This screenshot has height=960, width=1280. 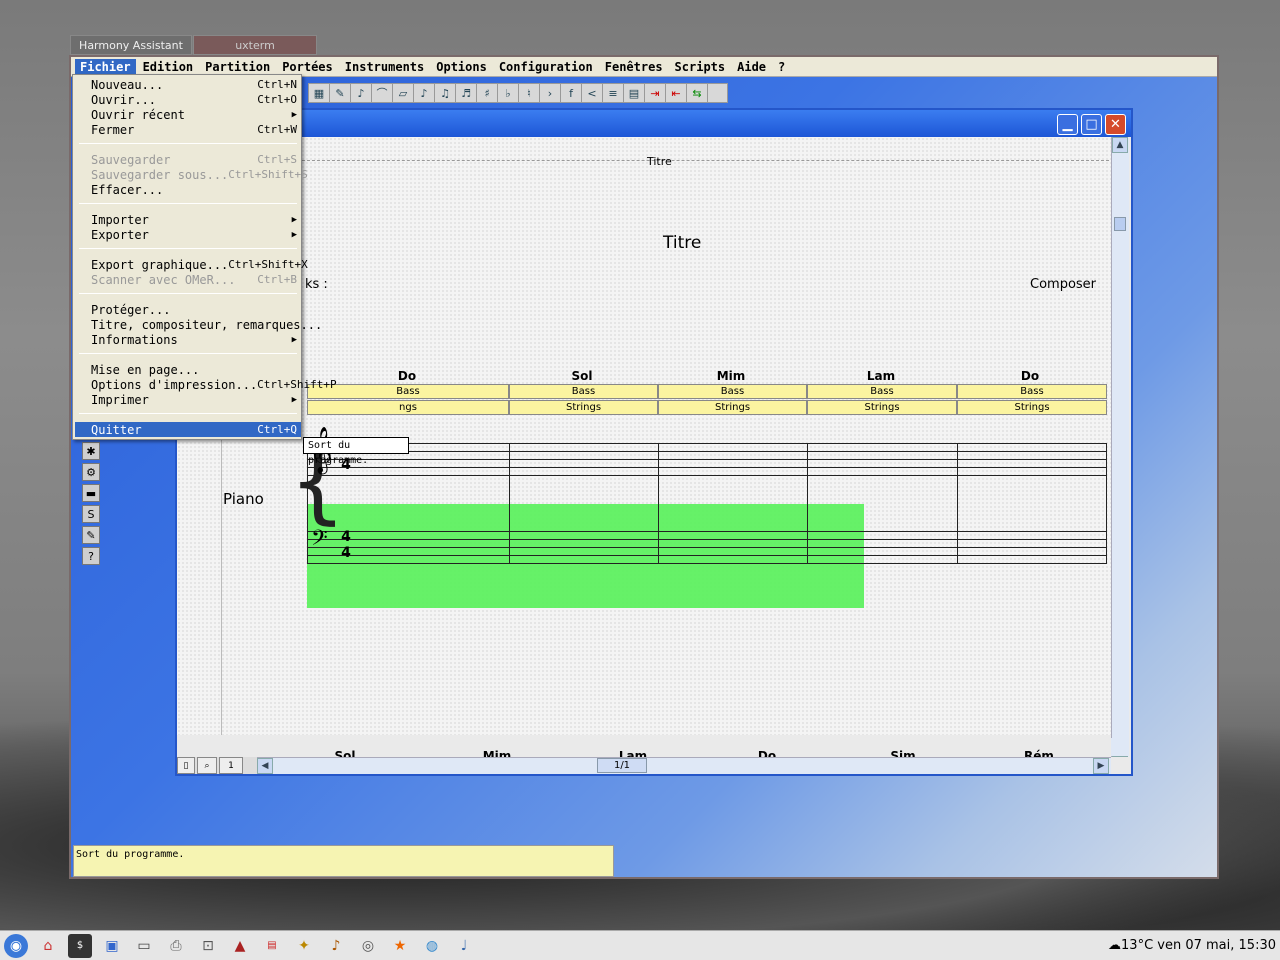 I want to click on scroll-right-icon: ▶, so click(x=1101, y=766).